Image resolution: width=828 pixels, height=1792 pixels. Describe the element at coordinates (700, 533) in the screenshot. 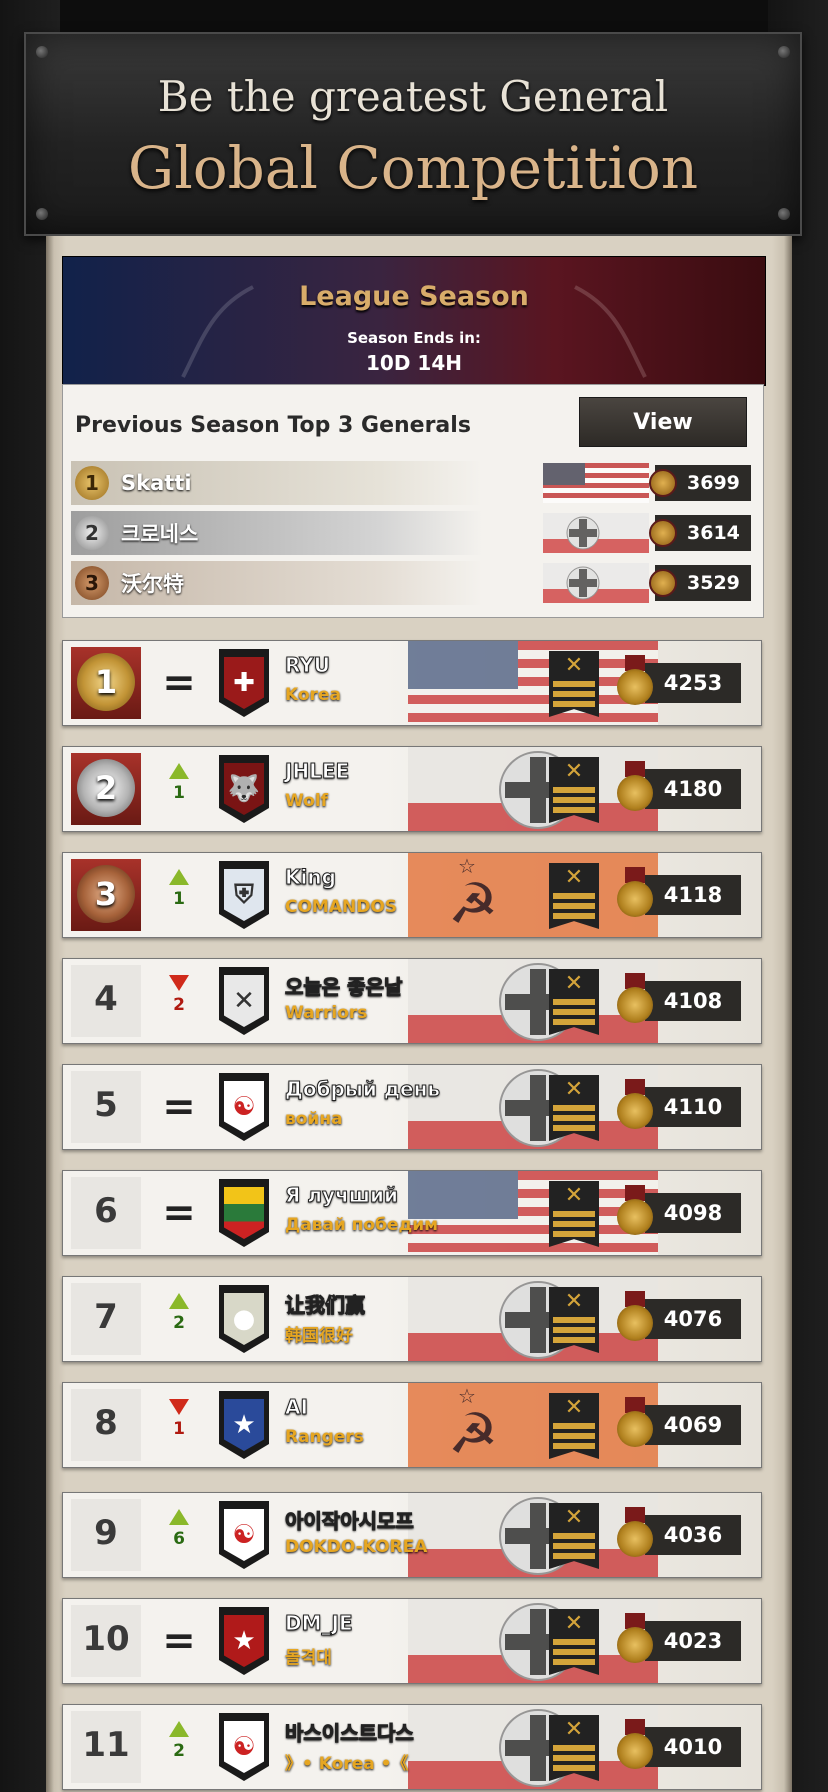

I see `previous-score: 3614` at that location.